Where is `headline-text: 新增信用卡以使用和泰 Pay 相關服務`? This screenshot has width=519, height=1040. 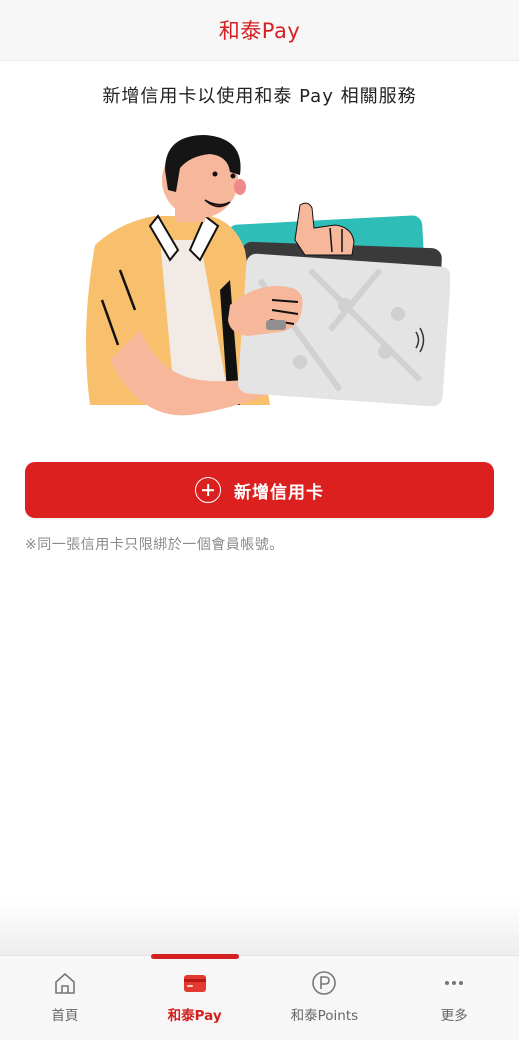
headline-text: 新增信用卡以使用和泰 Pay 相關服務 is located at coordinates (259, 96).